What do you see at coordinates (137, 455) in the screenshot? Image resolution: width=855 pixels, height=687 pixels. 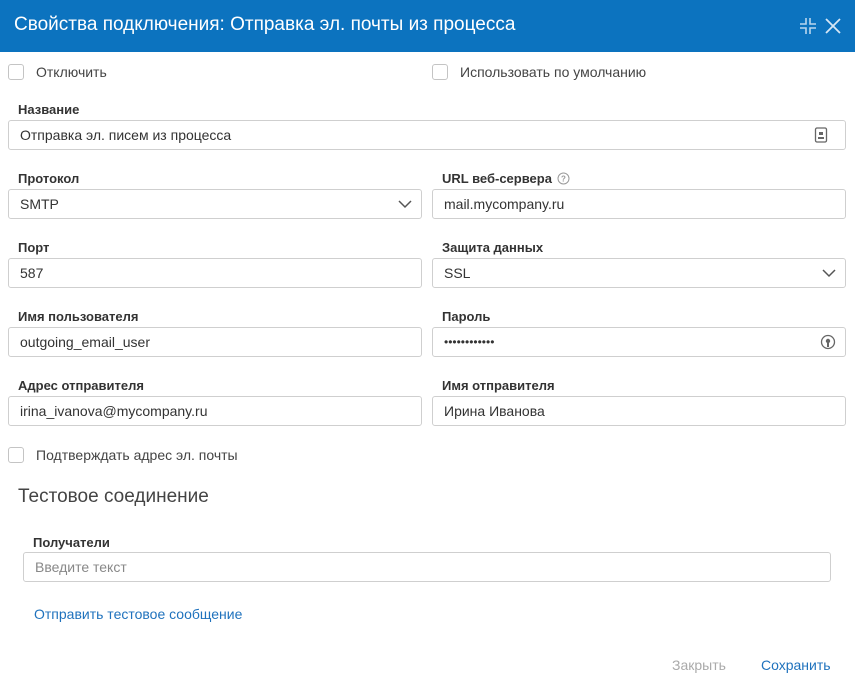 I see `confirm-email-checkbox-label: Подтверждать адрес эл. почты` at bounding box center [137, 455].